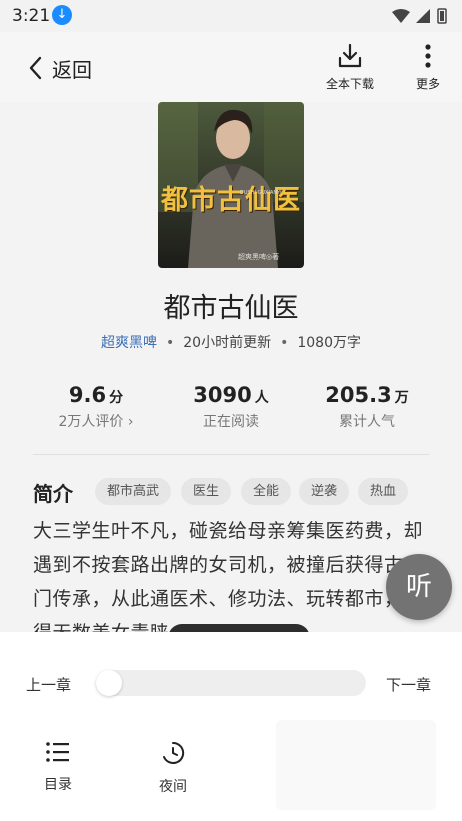 This screenshot has height=821, width=462. Describe the element at coordinates (231, 308) in the screenshot. I see `book-title: 都市古仙医` at that location.